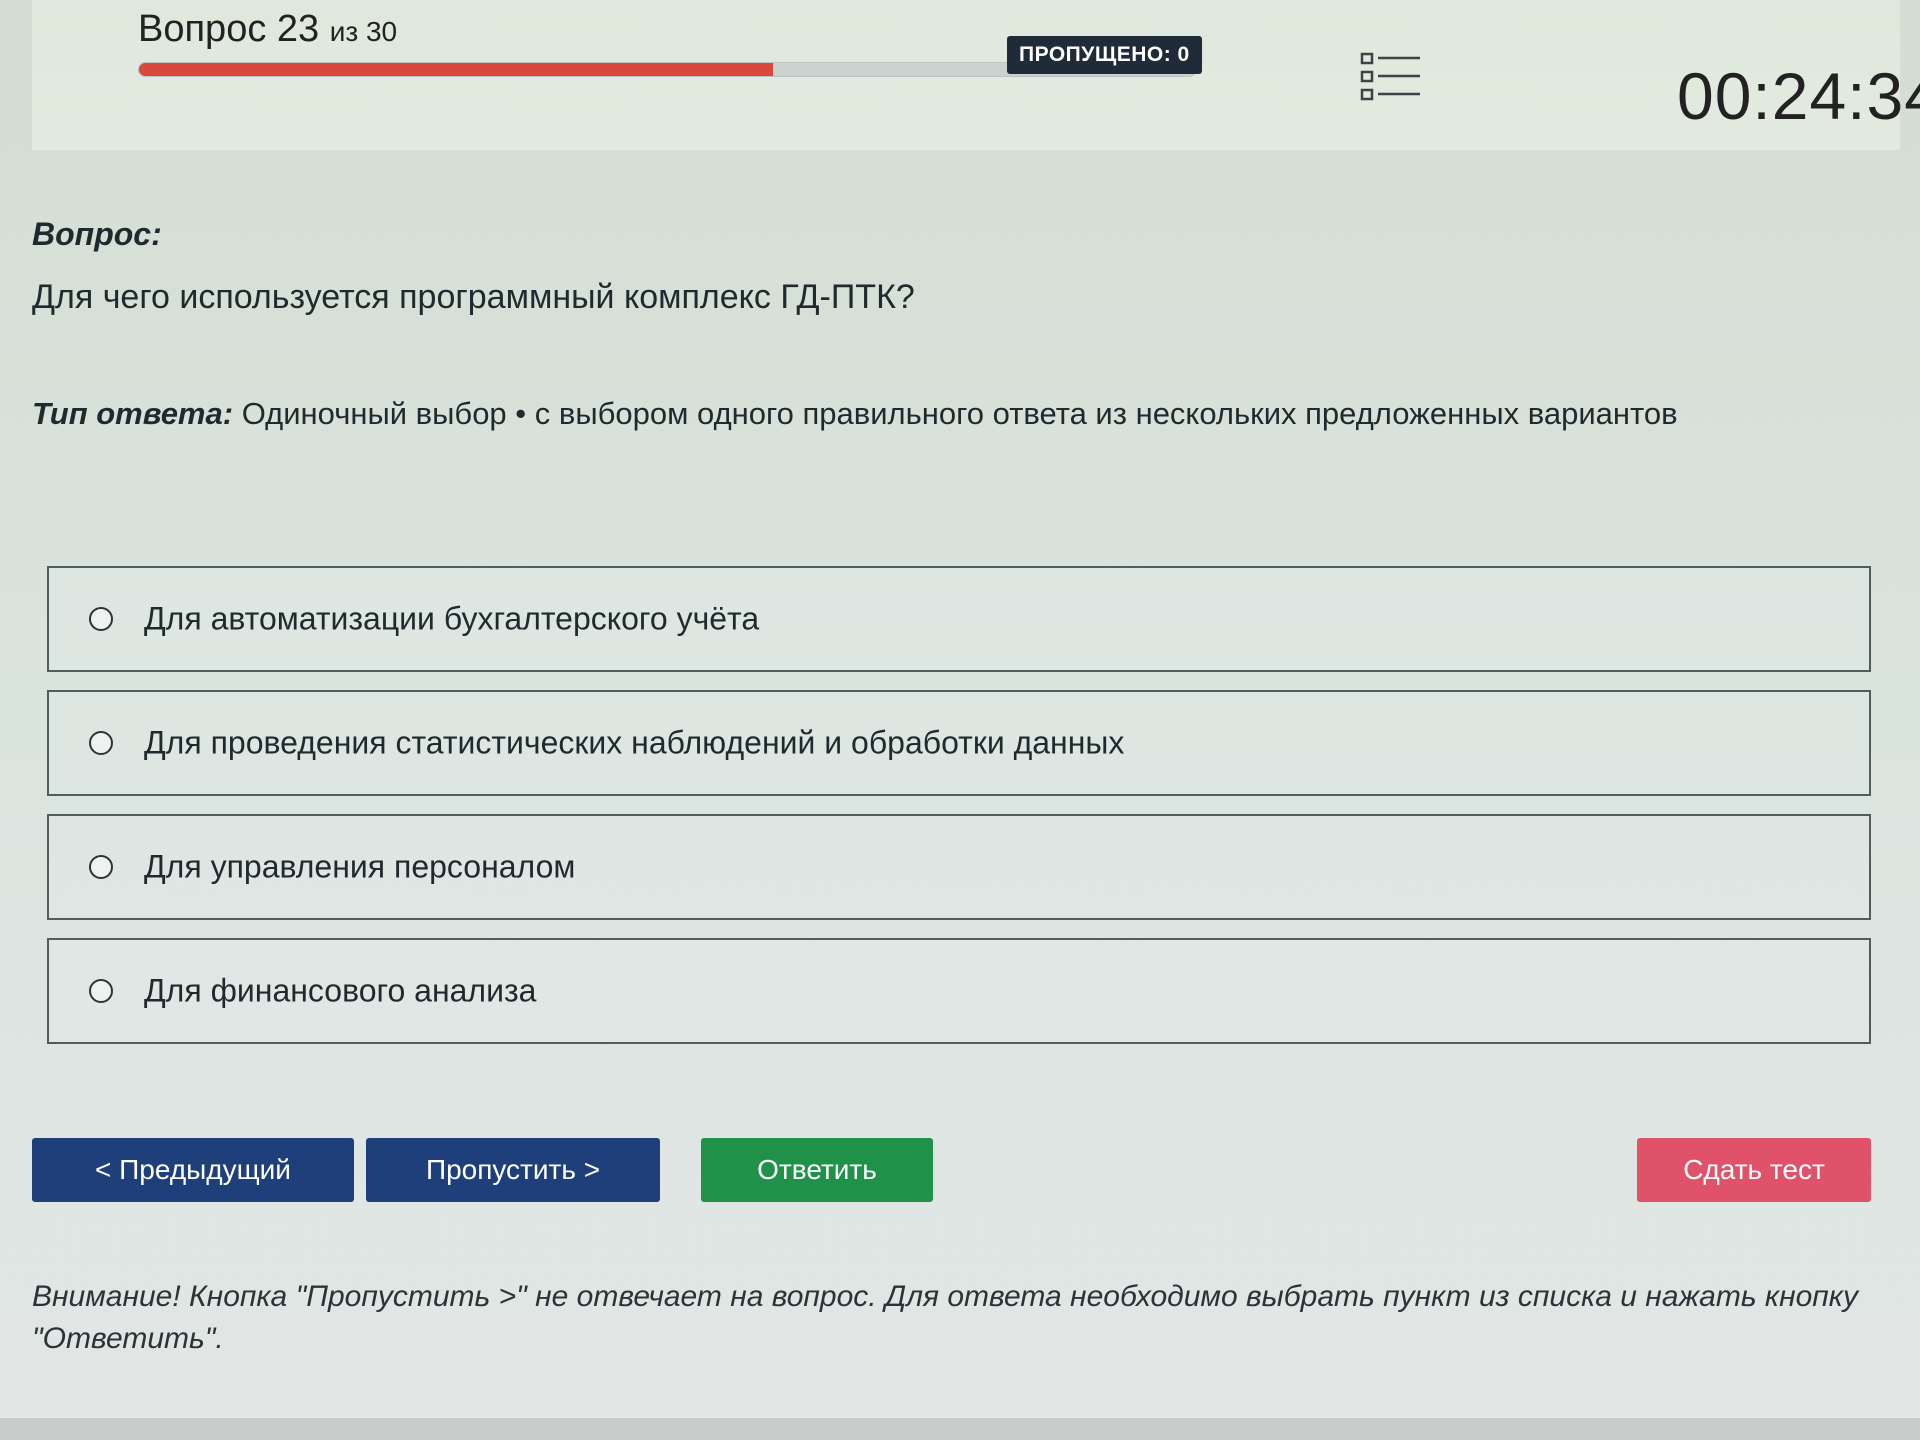  What do you see at coordinates (456, 69) in the screenshot?
I see `progress-bar-fill` at bounding box center [456, 69].